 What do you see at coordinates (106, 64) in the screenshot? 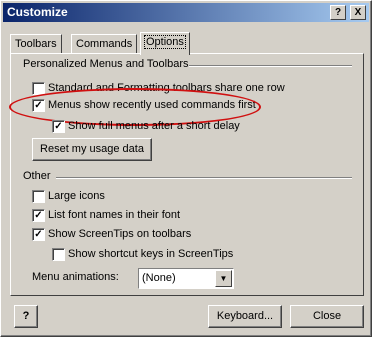
I see `personalized-heading: Personalized Menus and Toolbars` at bounding box center [106, 64].